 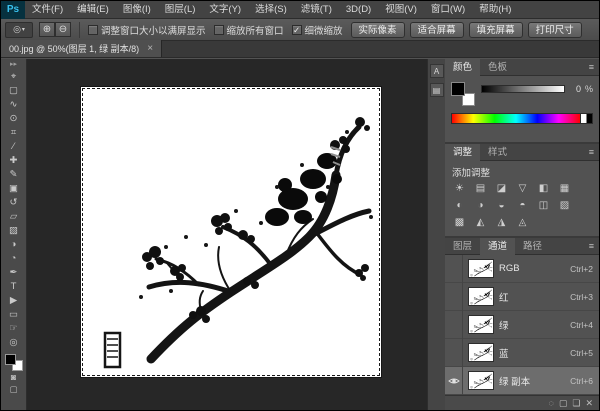 What do you see at coordinates (462, 246) in the screenshot?
I see `panel-tab: 图层` at bounding box center [462, 246].